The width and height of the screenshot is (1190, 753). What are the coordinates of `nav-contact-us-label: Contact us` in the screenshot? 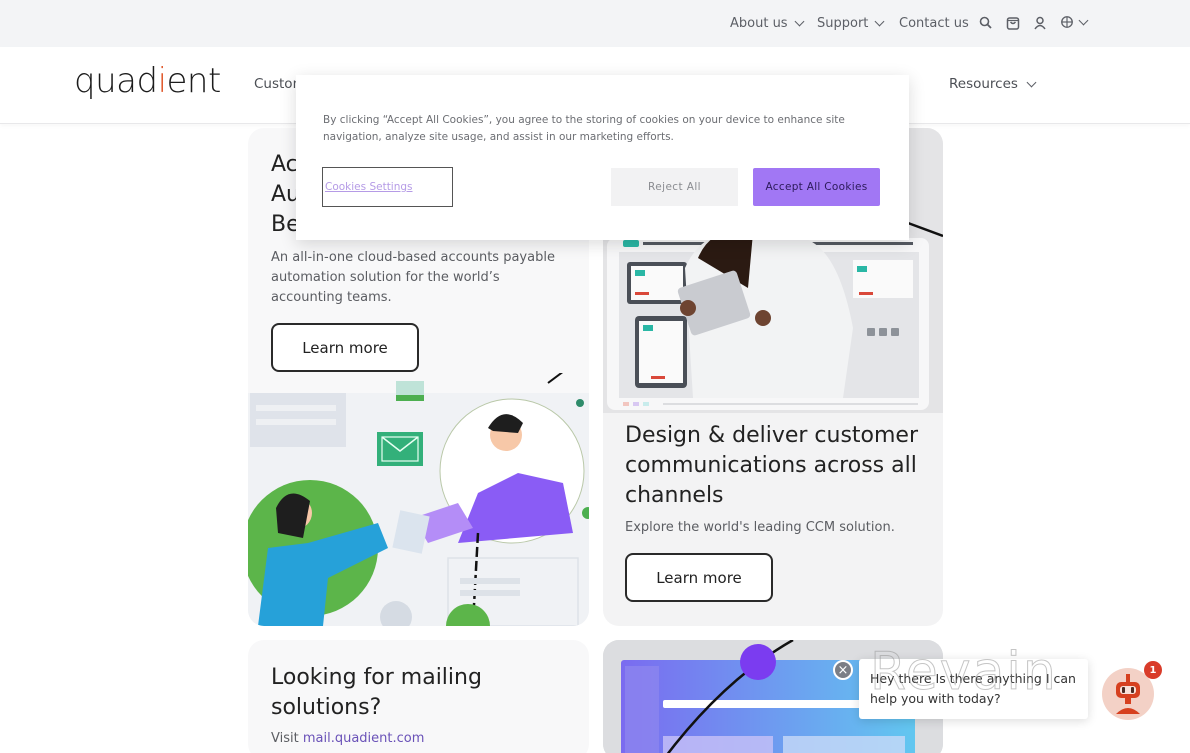 It's located at (934, 23).